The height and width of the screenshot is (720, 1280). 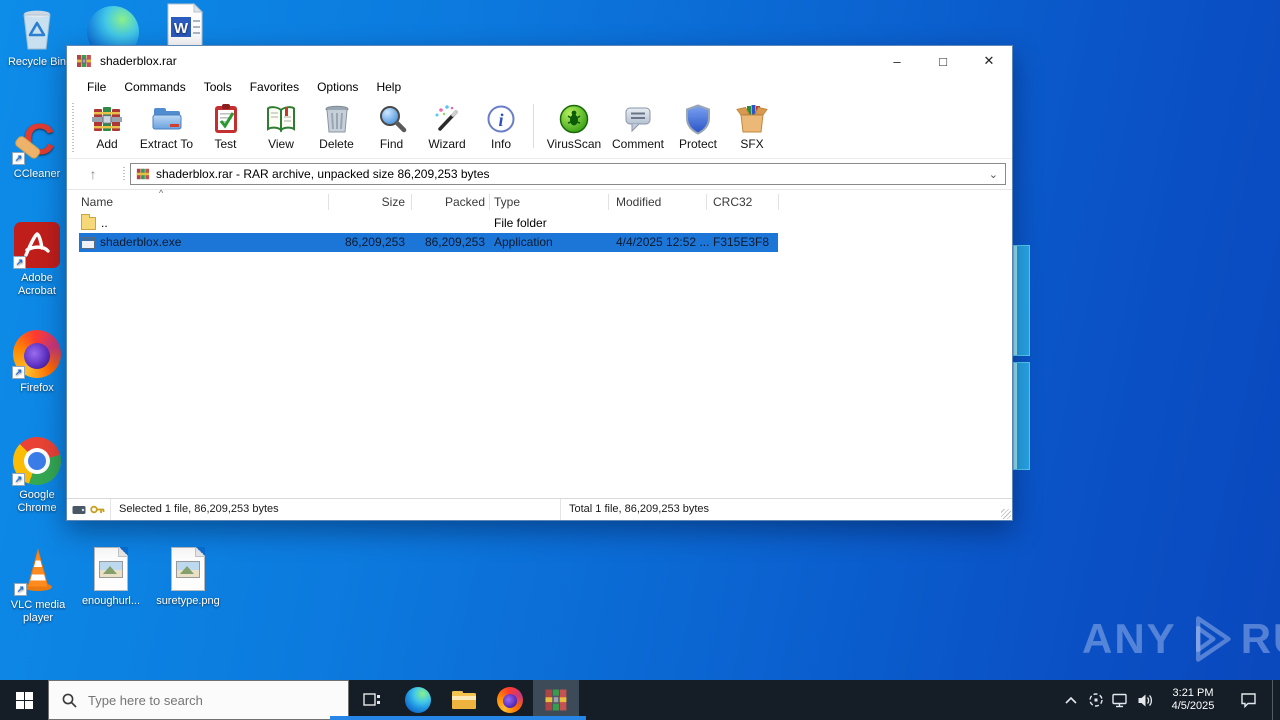 What do you see at coordinates (1260, 638) in the screenshot?
I see `watermark-text-right: RUN` at bounding box center [1260, 638].